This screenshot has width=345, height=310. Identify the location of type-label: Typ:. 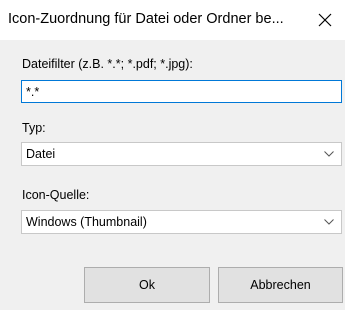
(34, 128).